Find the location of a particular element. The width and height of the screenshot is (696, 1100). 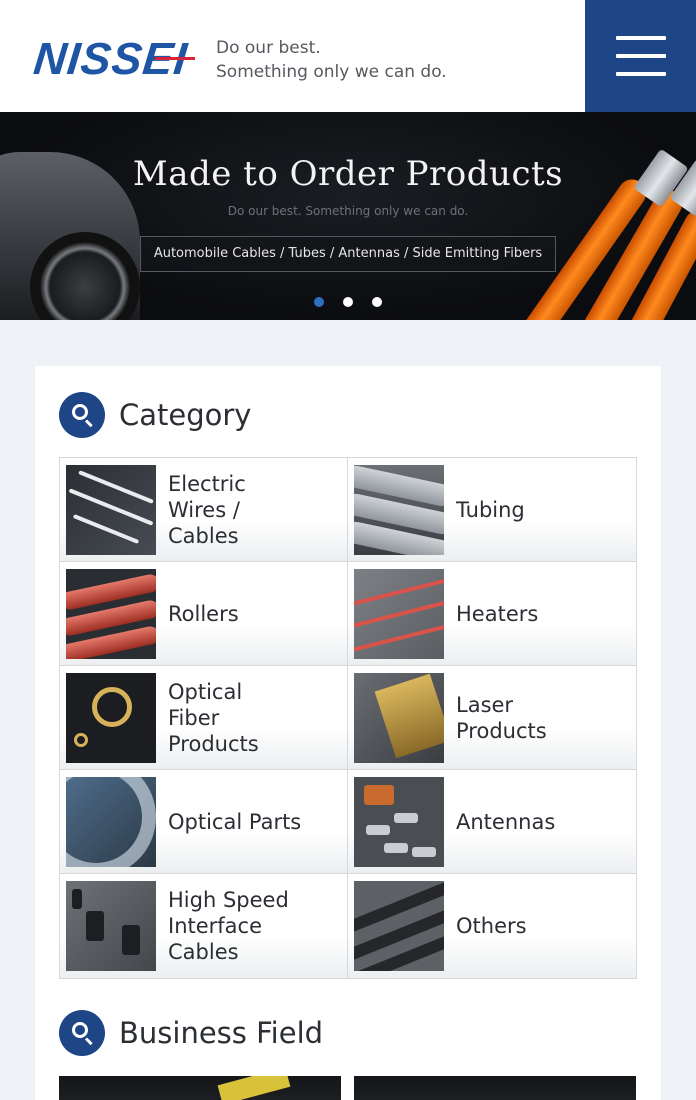

hamburger-menu-icon is located at coordinates (641, 38).